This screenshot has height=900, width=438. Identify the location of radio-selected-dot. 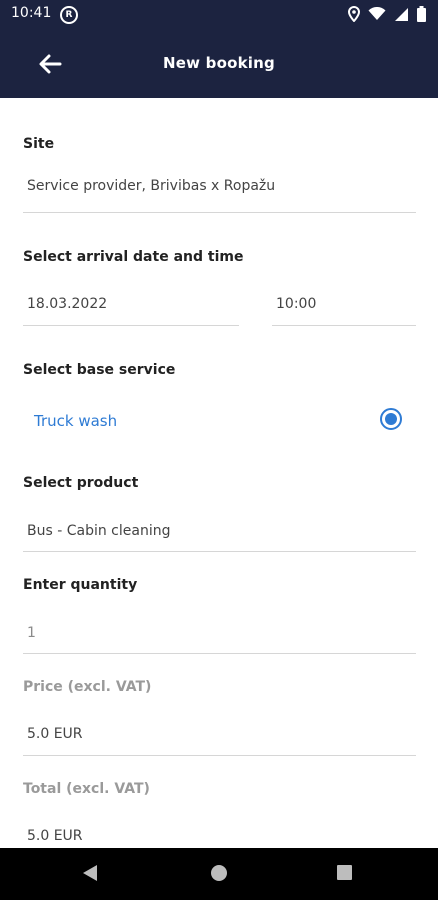
(391, 419).